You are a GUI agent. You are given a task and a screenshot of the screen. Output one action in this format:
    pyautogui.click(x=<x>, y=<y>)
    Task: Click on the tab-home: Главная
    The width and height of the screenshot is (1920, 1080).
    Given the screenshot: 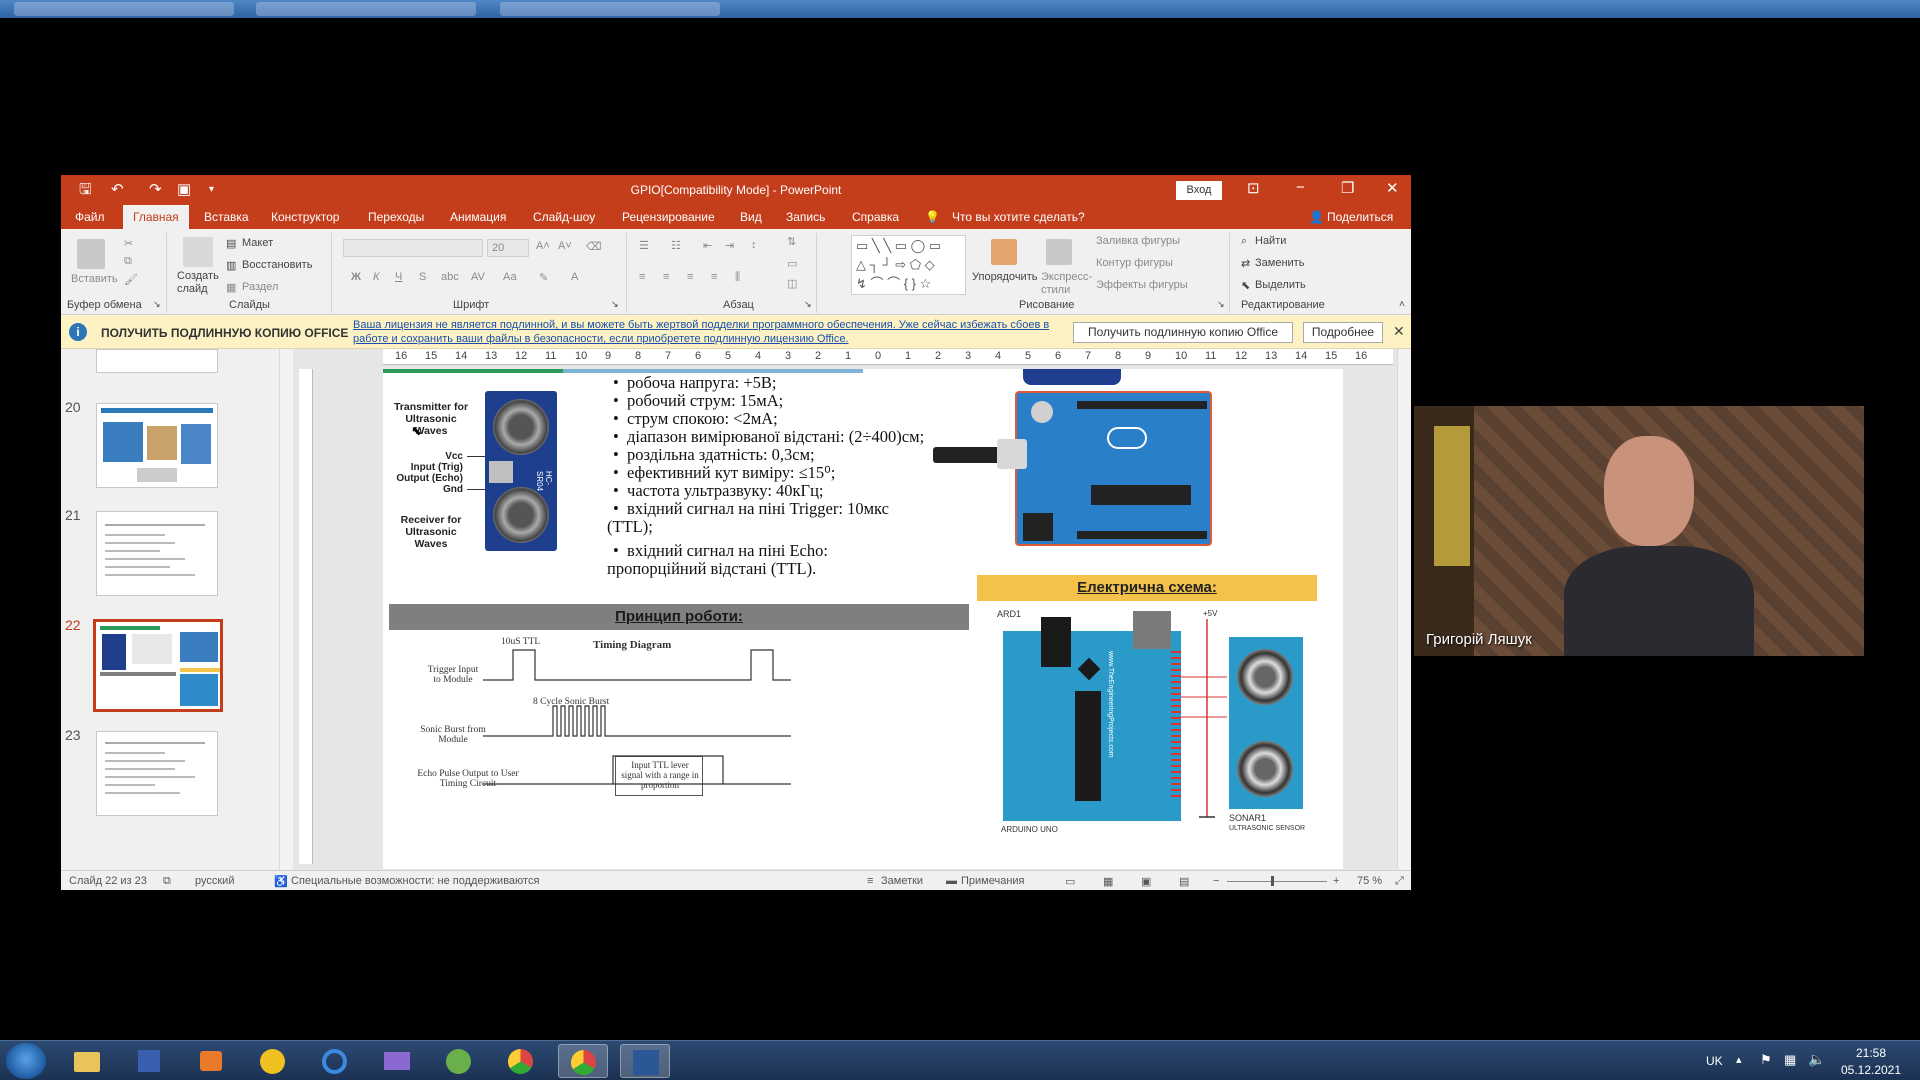 What is the action you would take?
    pyautogui.click(x=156, y=217)
    